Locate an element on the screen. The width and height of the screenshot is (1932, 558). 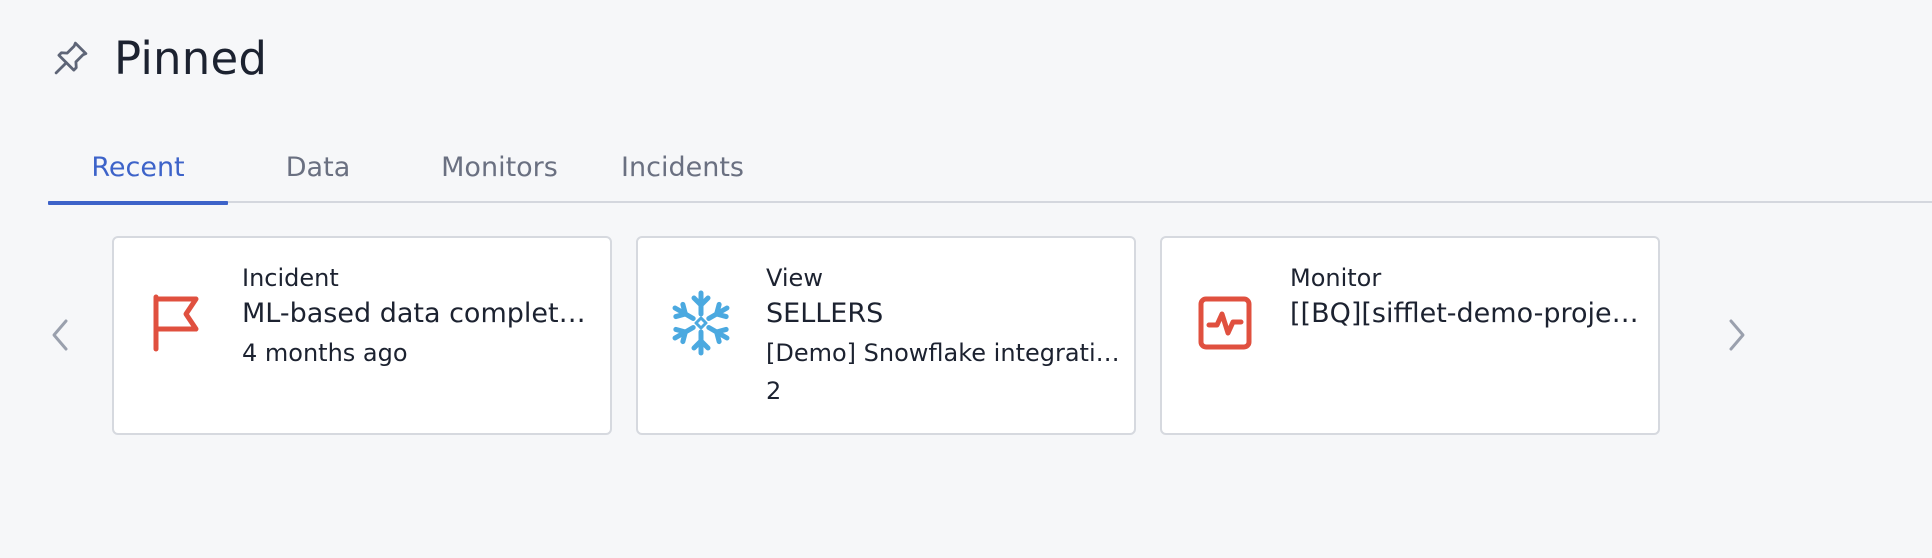
card-type-label: View is located at coordinates (794, 278).